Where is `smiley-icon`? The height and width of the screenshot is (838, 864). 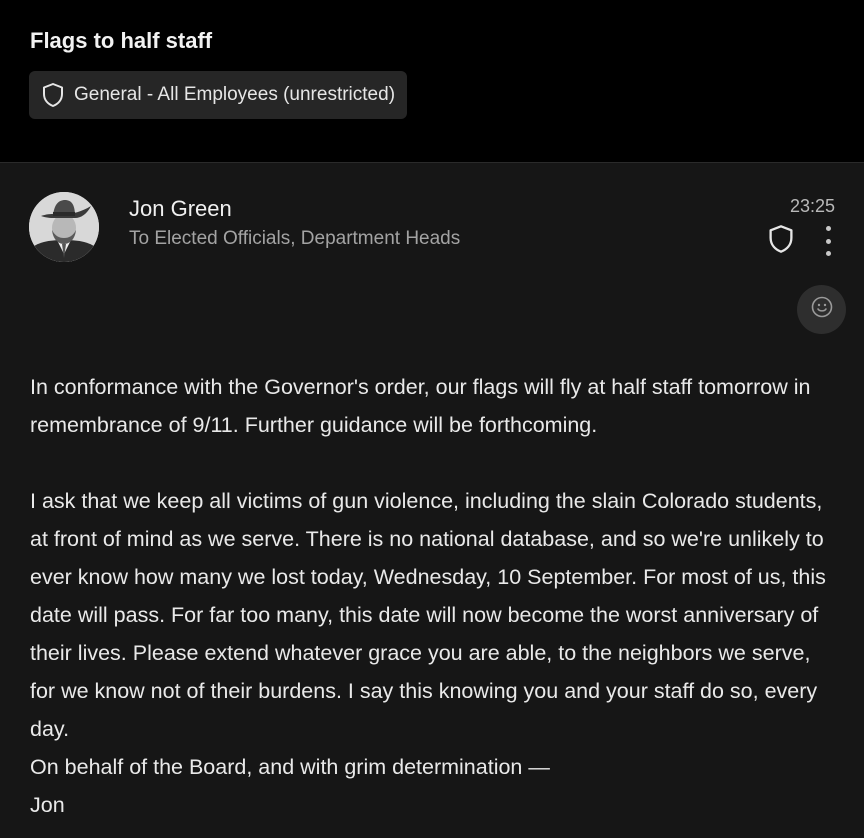 smiley-icon is located at coordinates (822, 309).